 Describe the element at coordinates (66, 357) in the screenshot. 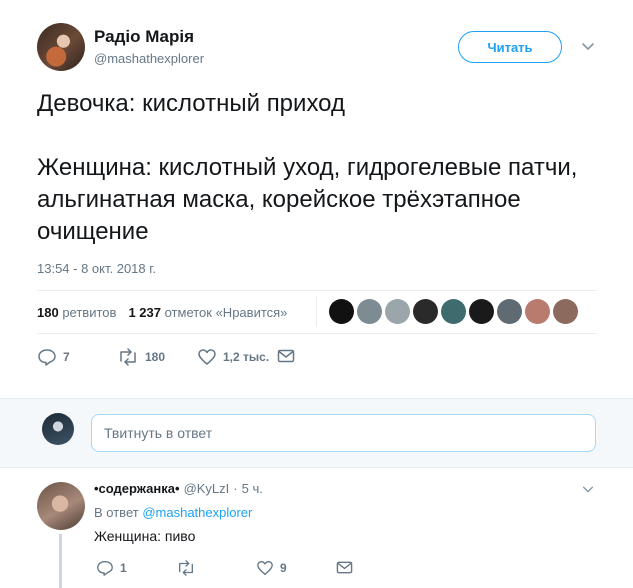

I see `reply-count: 7` at that location.